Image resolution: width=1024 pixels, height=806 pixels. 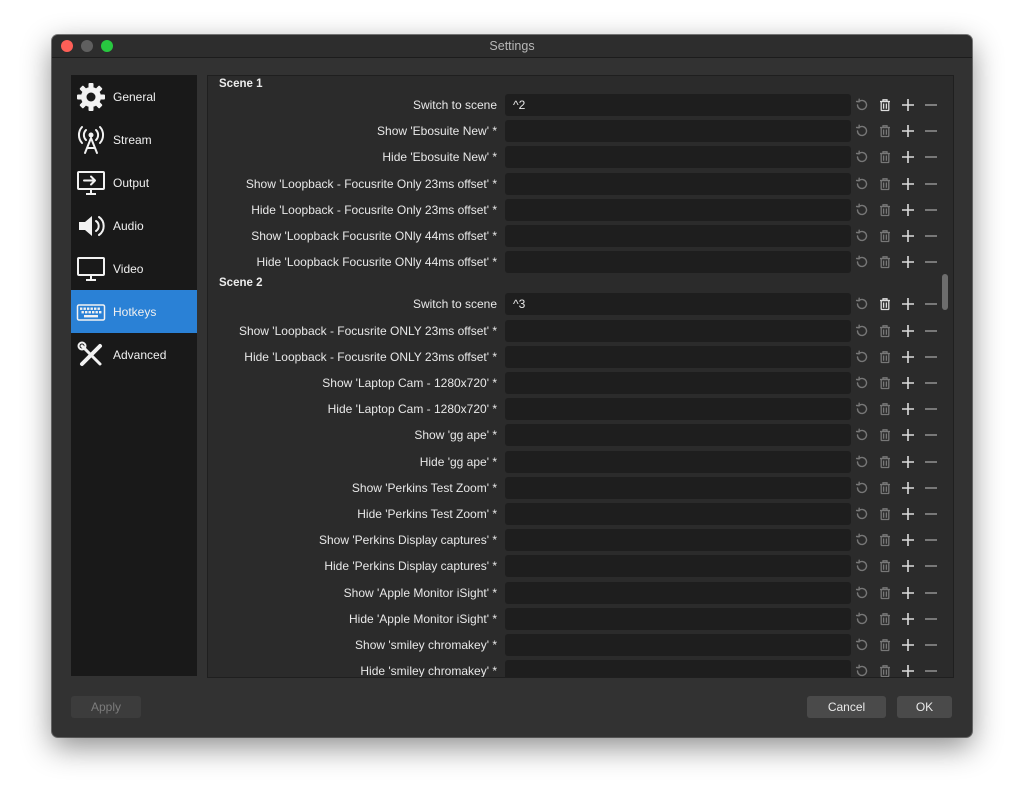 What do you see at coordinates (134, 268) in the screenshot?
I see `sidebar-item-video: Video` at bounding box center [134, 268].